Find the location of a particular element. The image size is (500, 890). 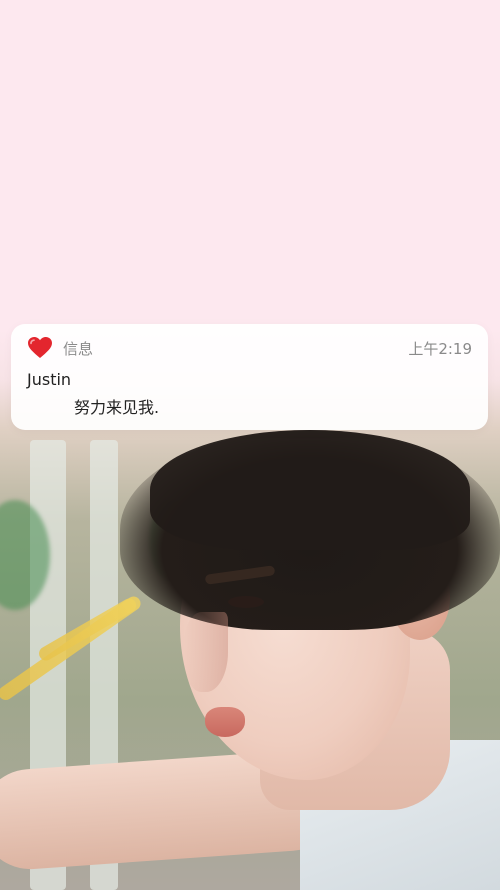

lips is located at coordinates (225, 722).